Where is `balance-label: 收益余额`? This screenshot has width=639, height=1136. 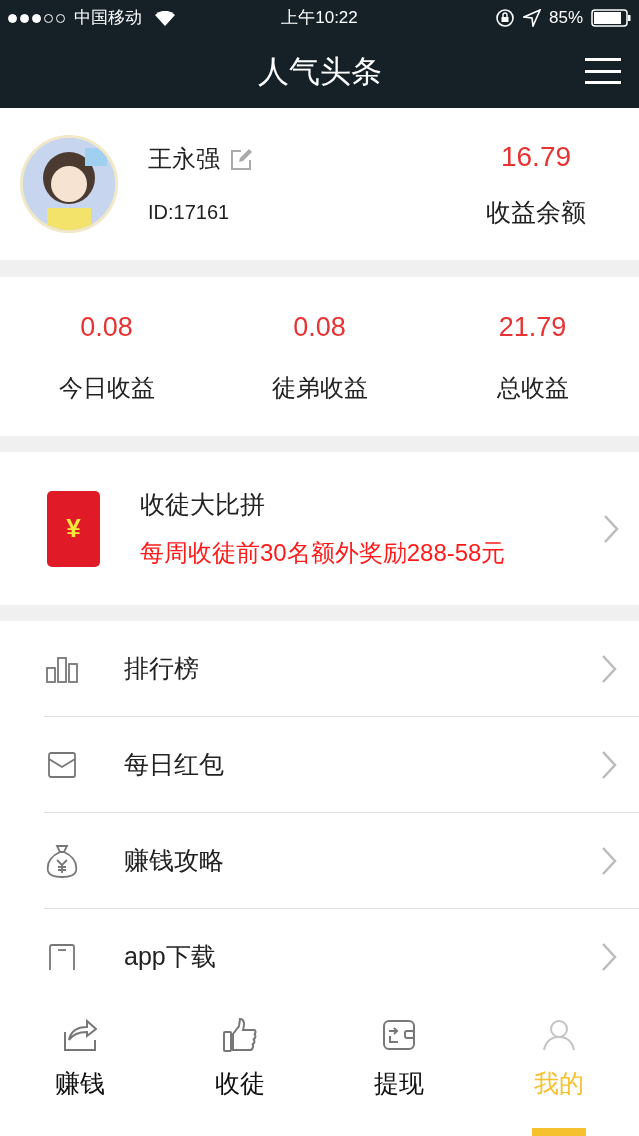 balance-label: 收益余额 is located at coordinates (536, 213).